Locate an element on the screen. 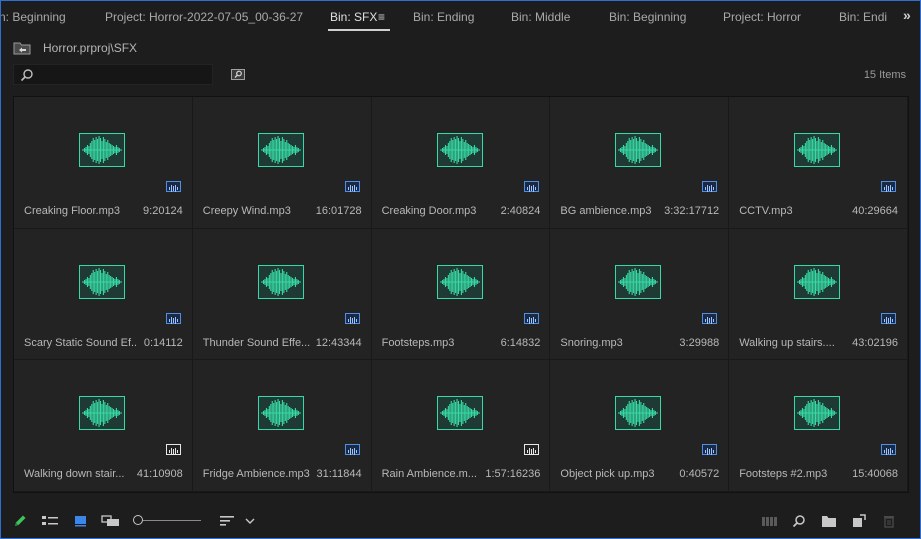  tab-bin-middle: Bin: Middle is located at coordinates (540, 17).